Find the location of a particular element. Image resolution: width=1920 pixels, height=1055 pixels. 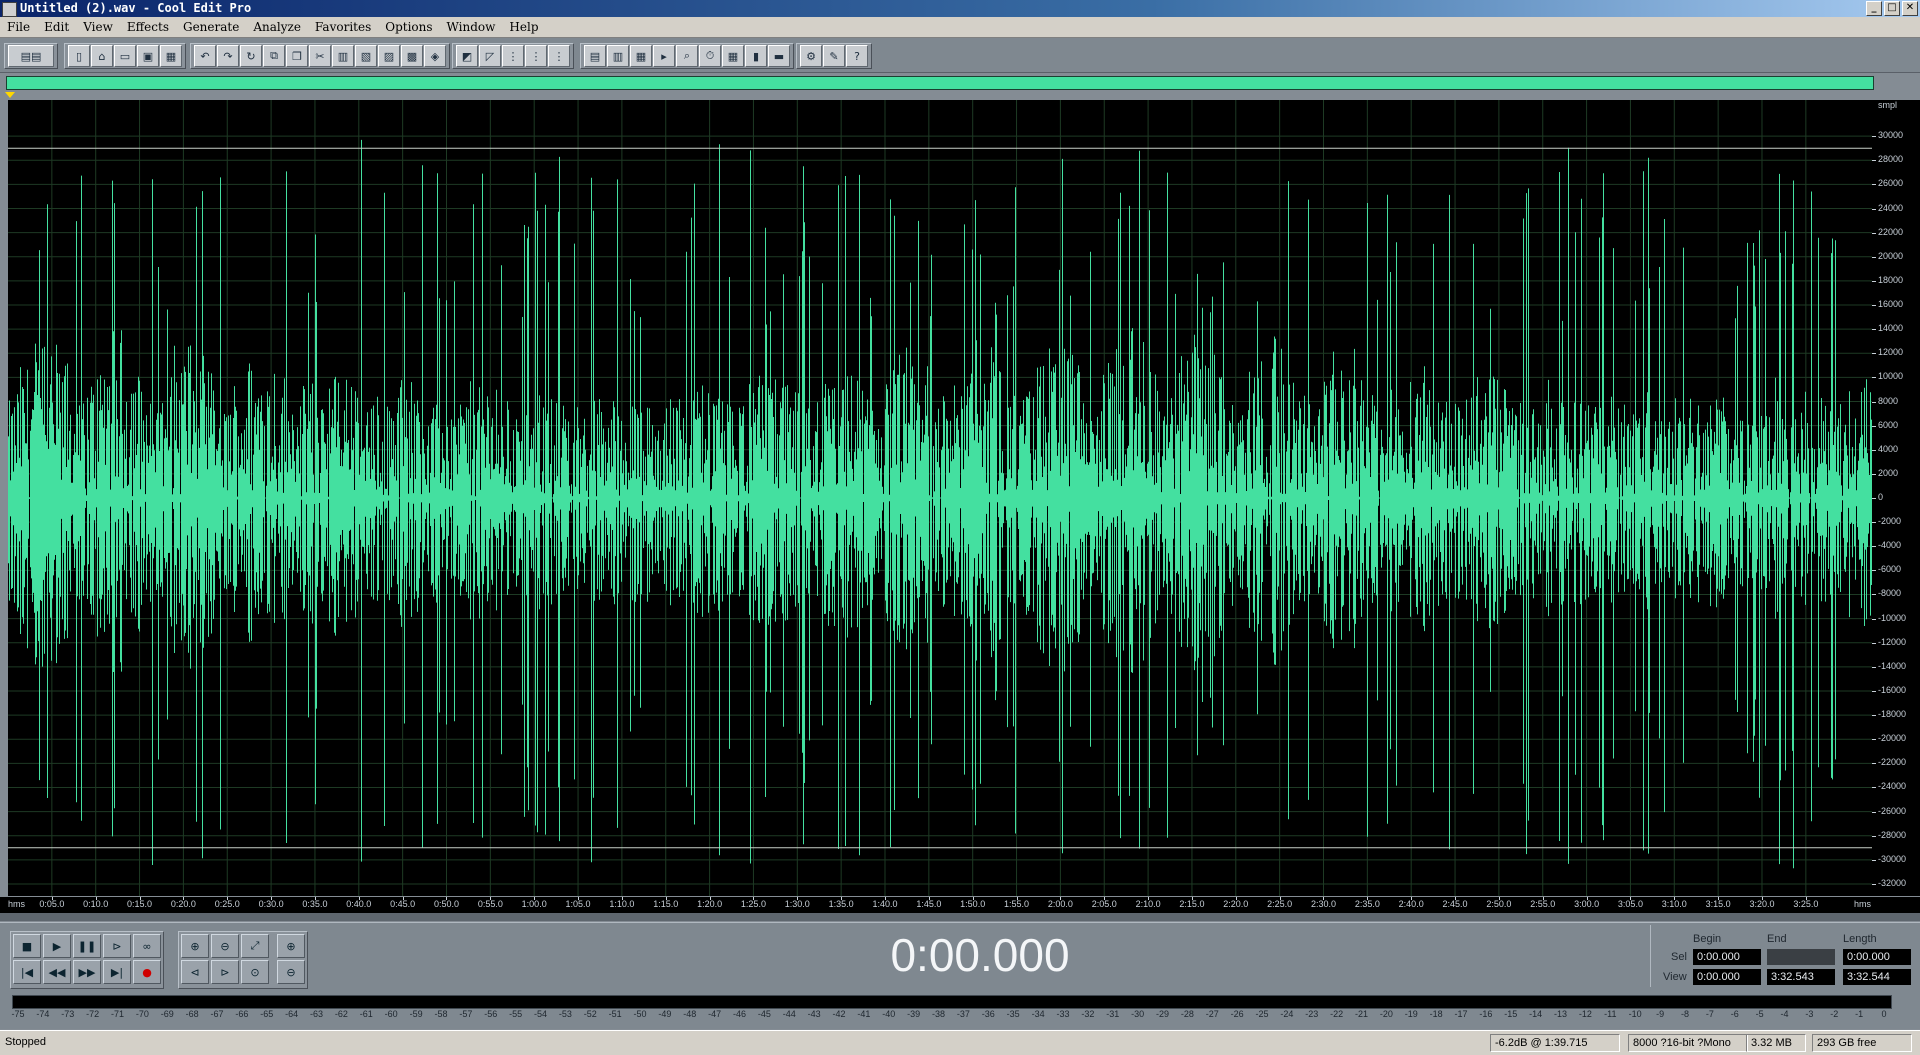

go-to-end-button: ▶| is located at coordinates (117, 972).